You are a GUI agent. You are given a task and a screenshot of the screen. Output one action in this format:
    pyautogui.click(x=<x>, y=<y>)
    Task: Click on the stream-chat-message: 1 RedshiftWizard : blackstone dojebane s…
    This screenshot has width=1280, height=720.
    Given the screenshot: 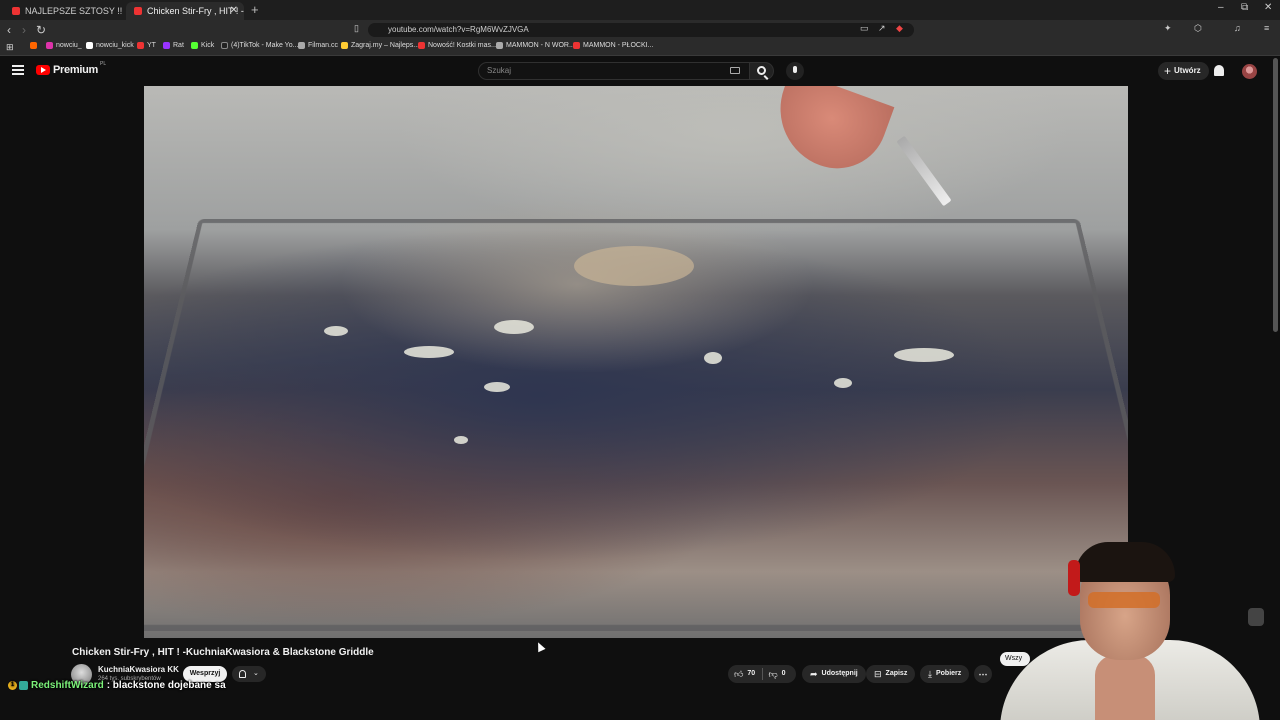 What is the action you would take?
    pyautogui.click(x=117, y=685)
    